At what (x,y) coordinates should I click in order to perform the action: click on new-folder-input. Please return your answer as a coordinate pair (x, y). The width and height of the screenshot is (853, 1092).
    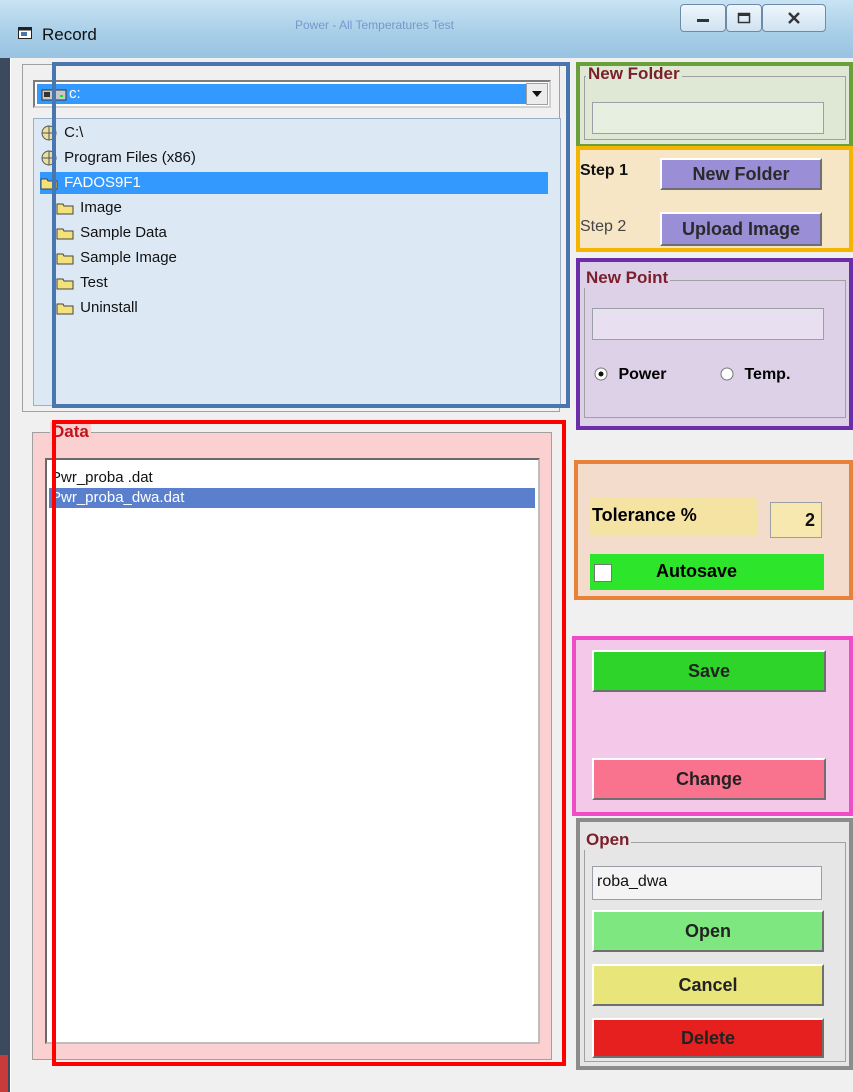
    Looking at the image, I should click on (708, 118).